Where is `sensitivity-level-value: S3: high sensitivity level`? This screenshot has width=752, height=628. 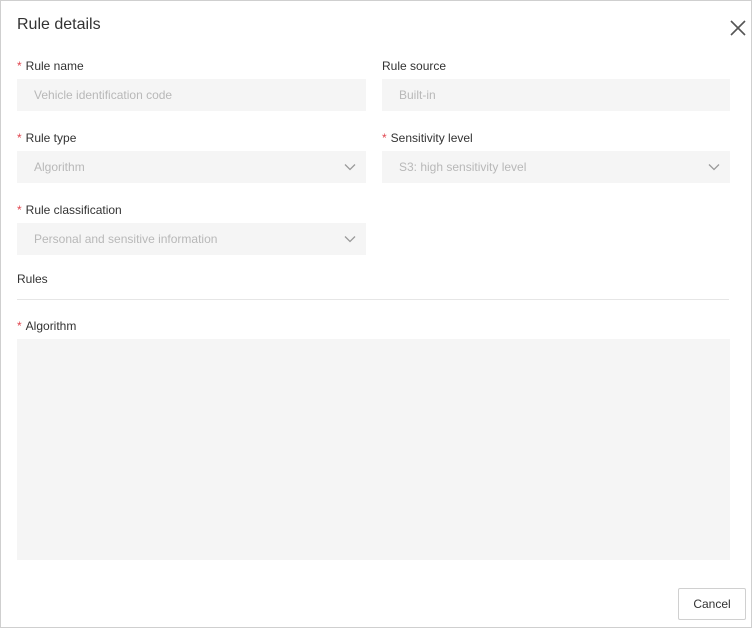 sensitivity-level-value: S3: high sensitivity level is located at coordinates (463, 167).